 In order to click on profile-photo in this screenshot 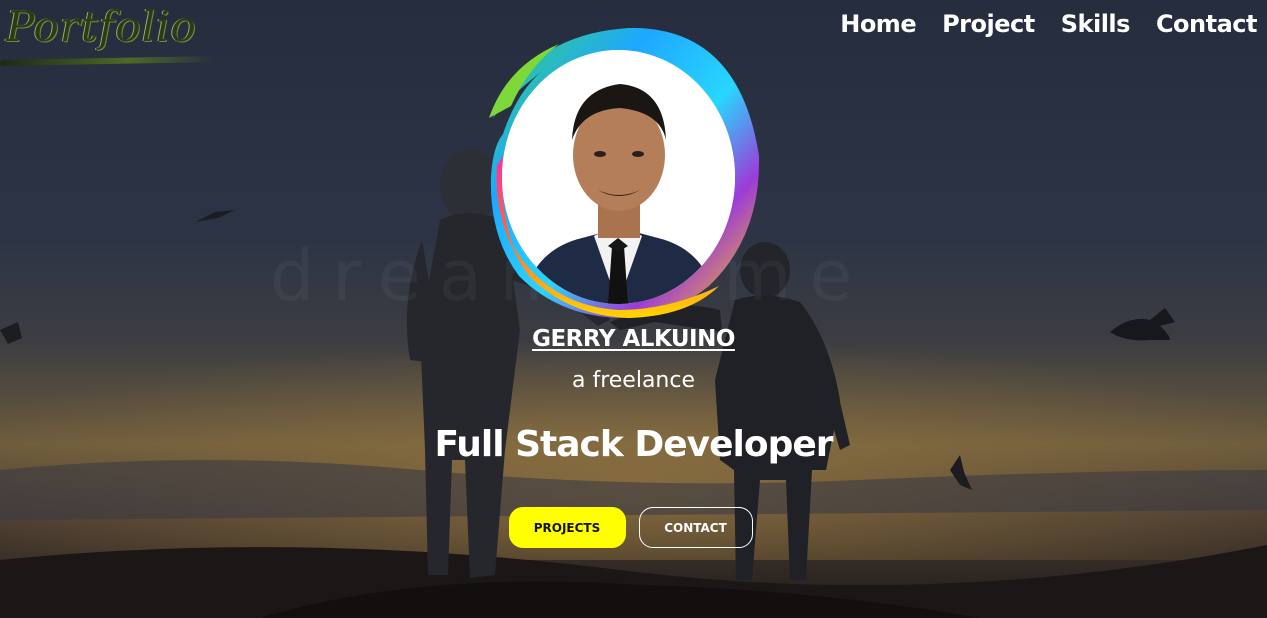, I will do `click(618, 177)`.